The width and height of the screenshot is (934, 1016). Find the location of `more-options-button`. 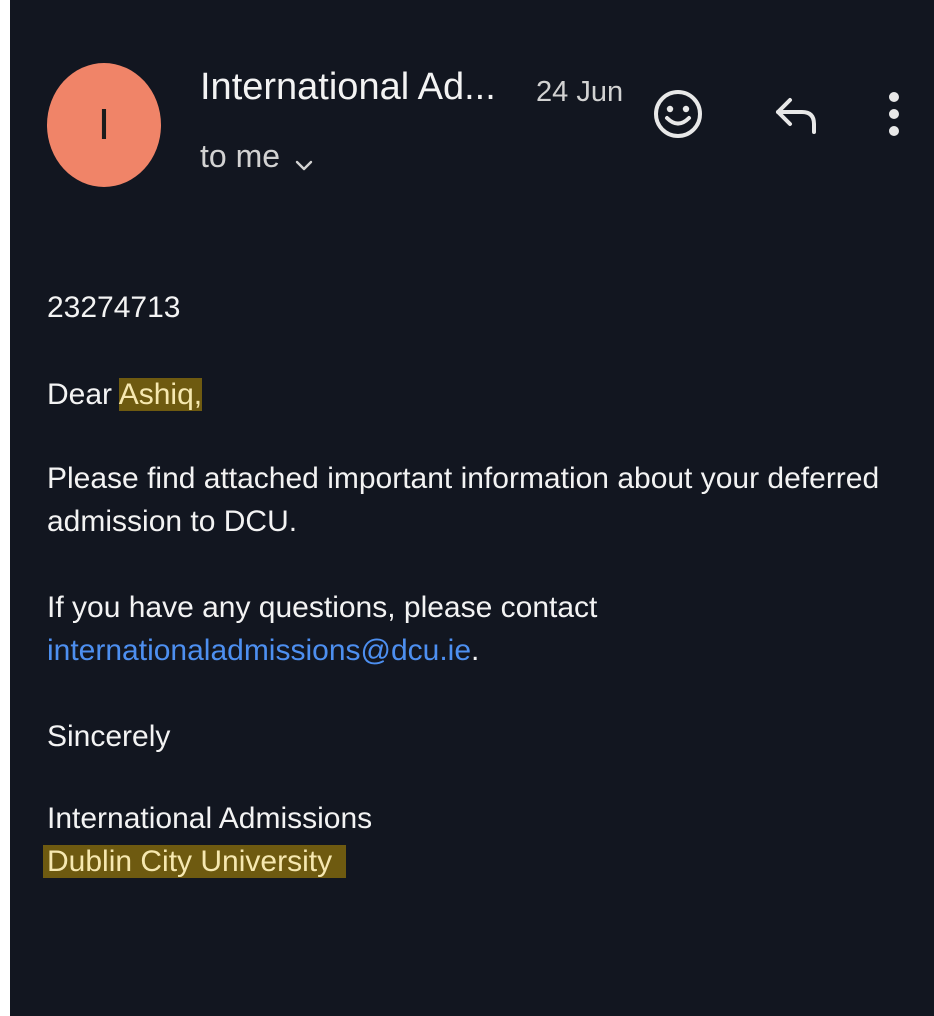

more-options-button is located at coordinates (894, 116).